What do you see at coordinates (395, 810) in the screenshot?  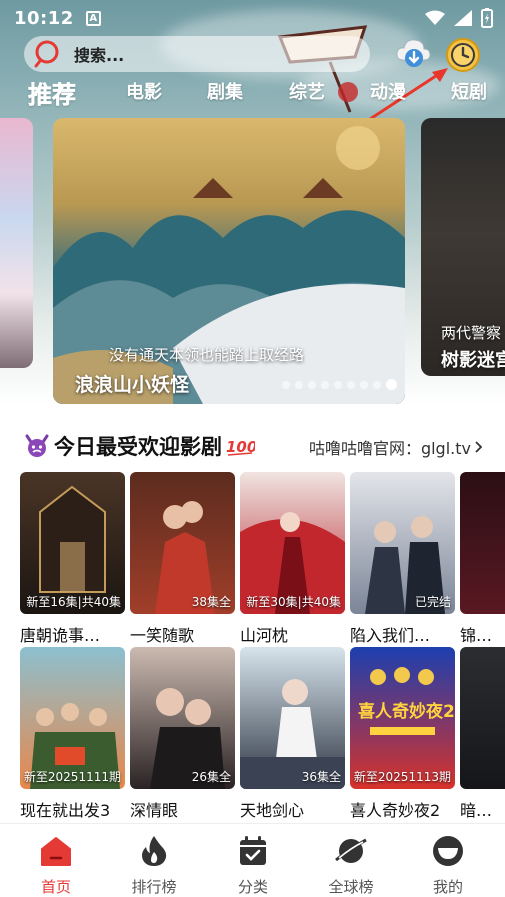 I see `card-title: 喜人奇妙夜2` at bounding box center [395, 810].